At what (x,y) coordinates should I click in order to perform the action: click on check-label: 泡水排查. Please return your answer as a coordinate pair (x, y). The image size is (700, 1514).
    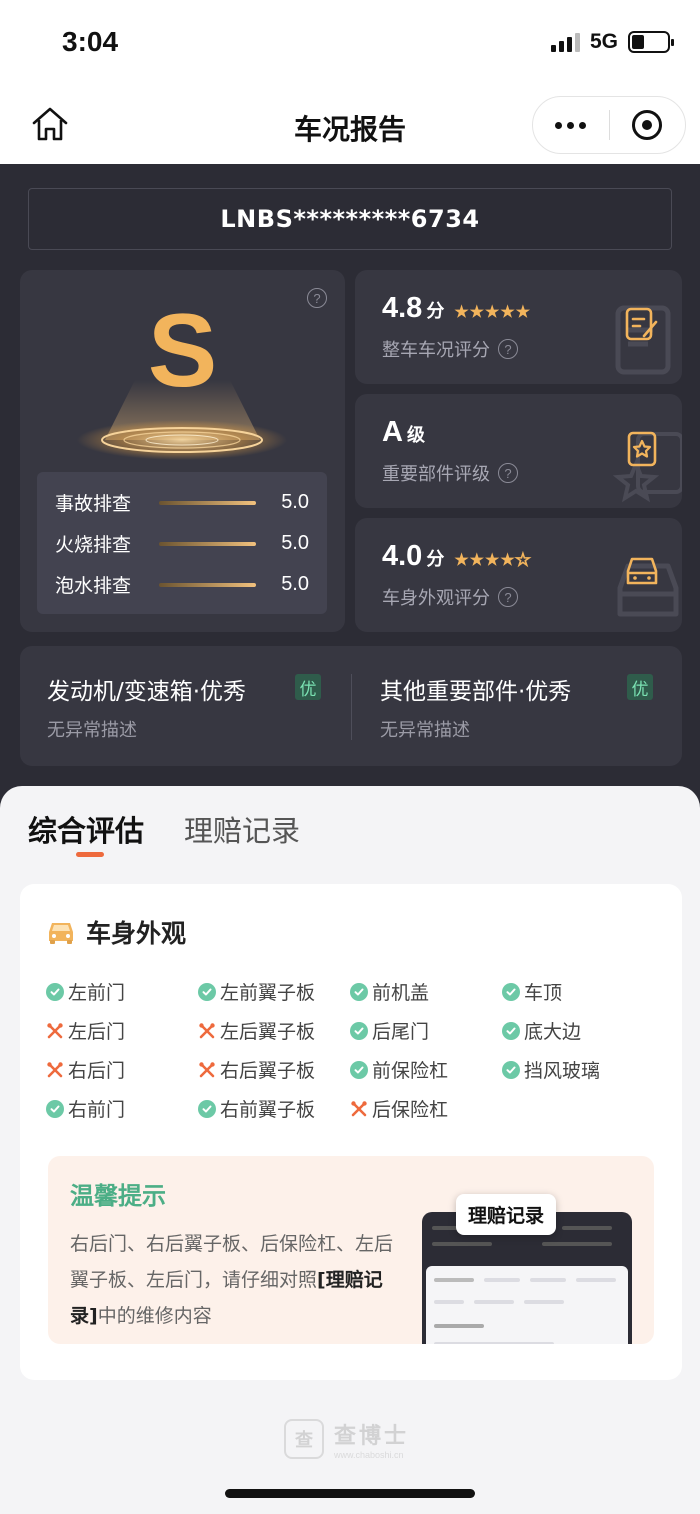
    Looking at the image, I should click on (93, 586).